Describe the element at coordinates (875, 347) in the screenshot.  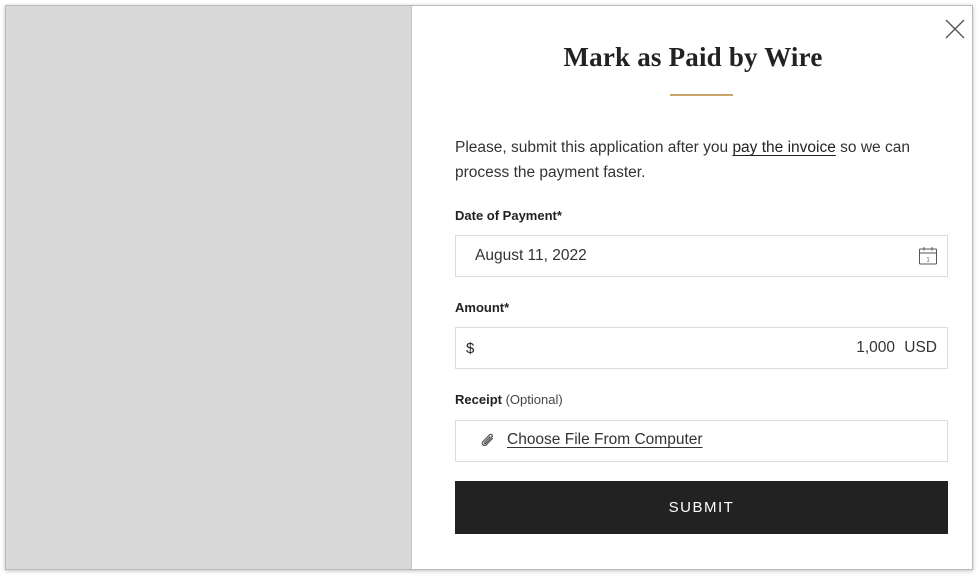
I see `amount-value: 1,000` at that location.